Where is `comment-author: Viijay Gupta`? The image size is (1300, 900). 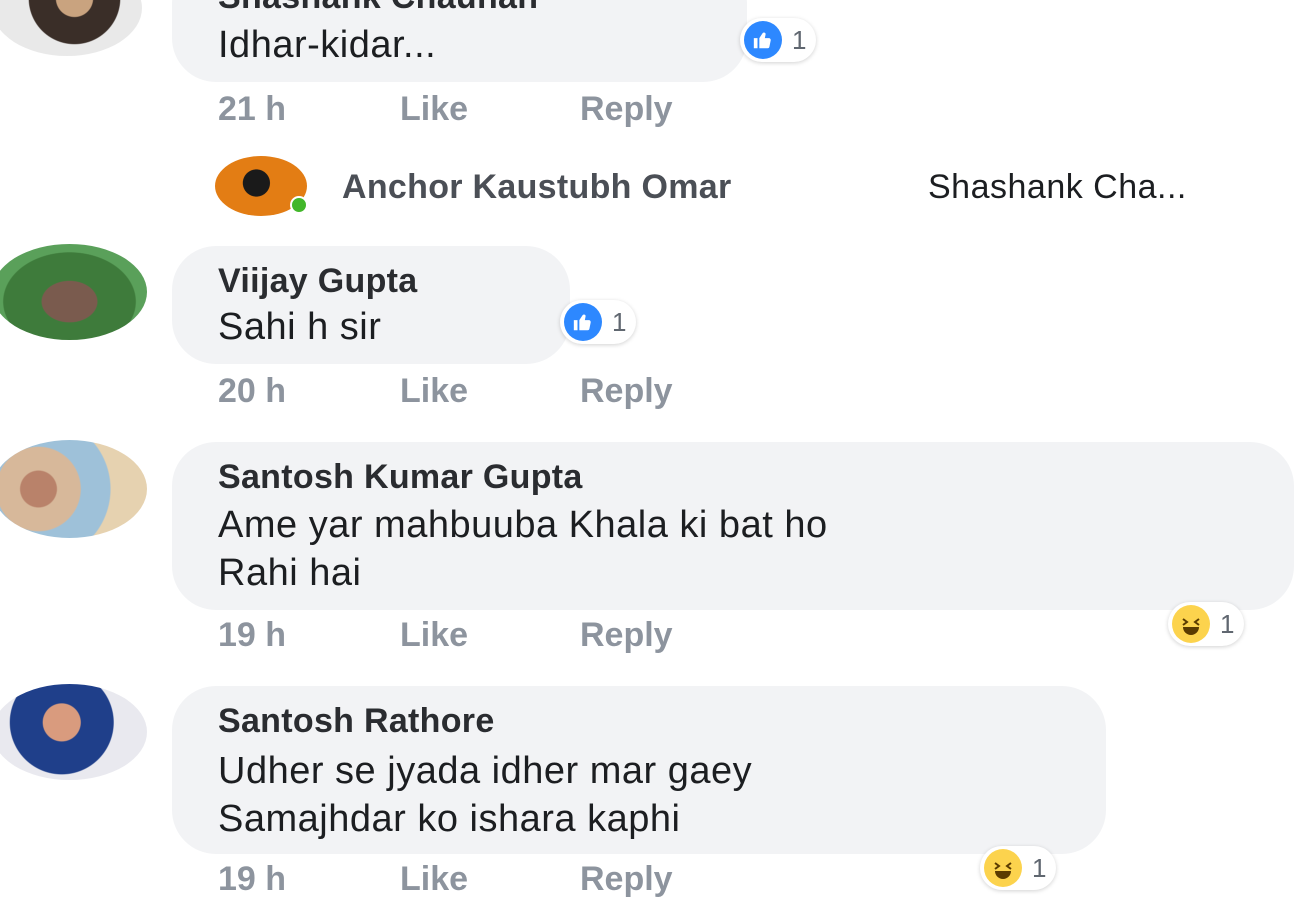
comment-author: Viijay Gupta is located at coordinates (317, 281).